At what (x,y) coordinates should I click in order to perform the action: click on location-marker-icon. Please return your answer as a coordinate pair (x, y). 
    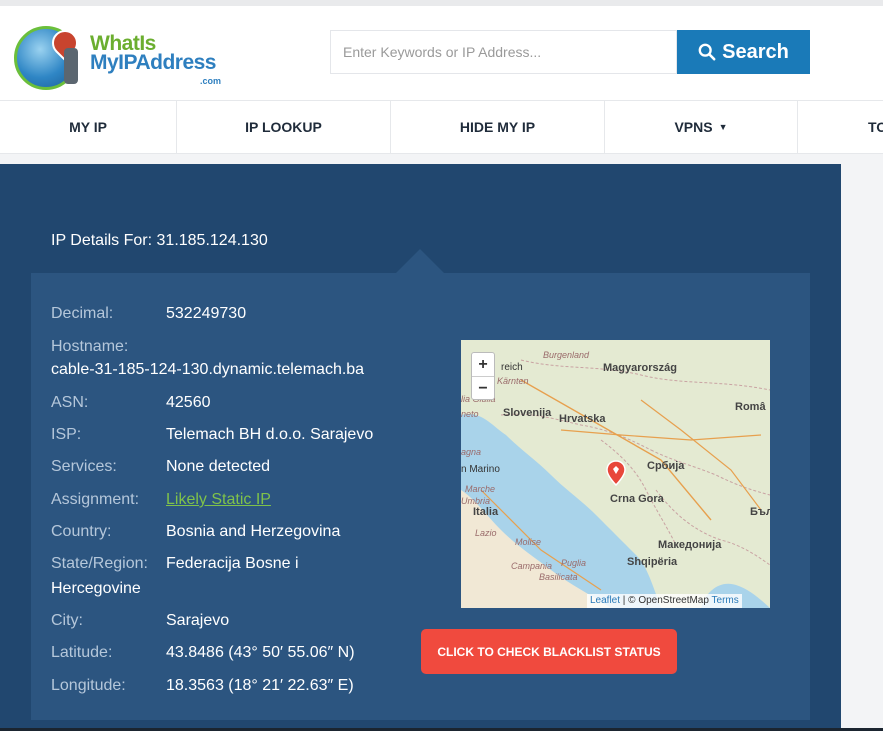
    Looking at the image, I should click on (616, 473).